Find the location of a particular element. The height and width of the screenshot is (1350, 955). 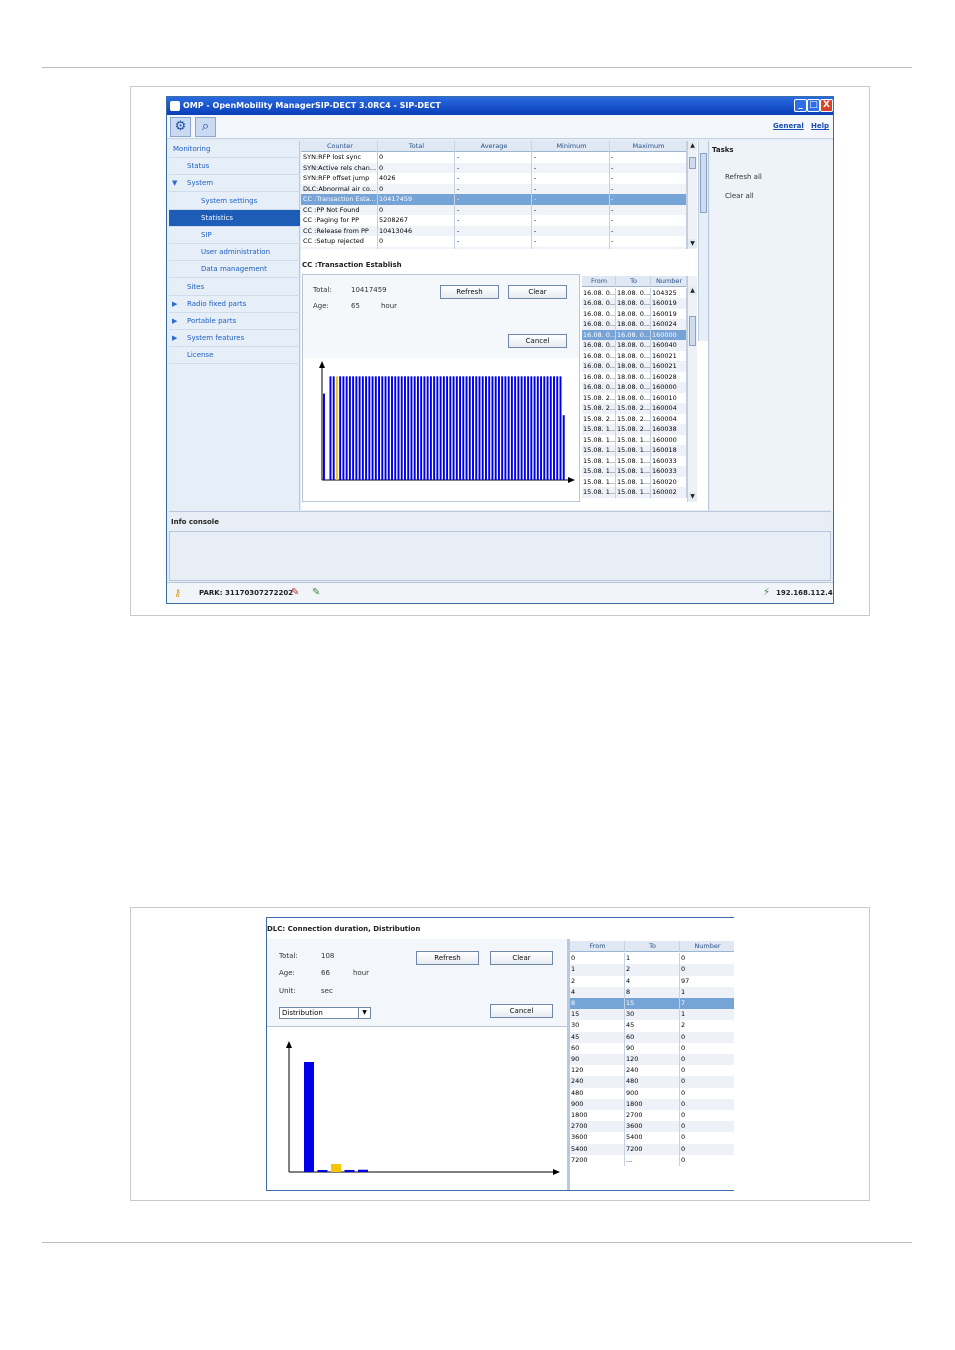

table-row: 30 45 2 is located at coordinates (652, 1026).